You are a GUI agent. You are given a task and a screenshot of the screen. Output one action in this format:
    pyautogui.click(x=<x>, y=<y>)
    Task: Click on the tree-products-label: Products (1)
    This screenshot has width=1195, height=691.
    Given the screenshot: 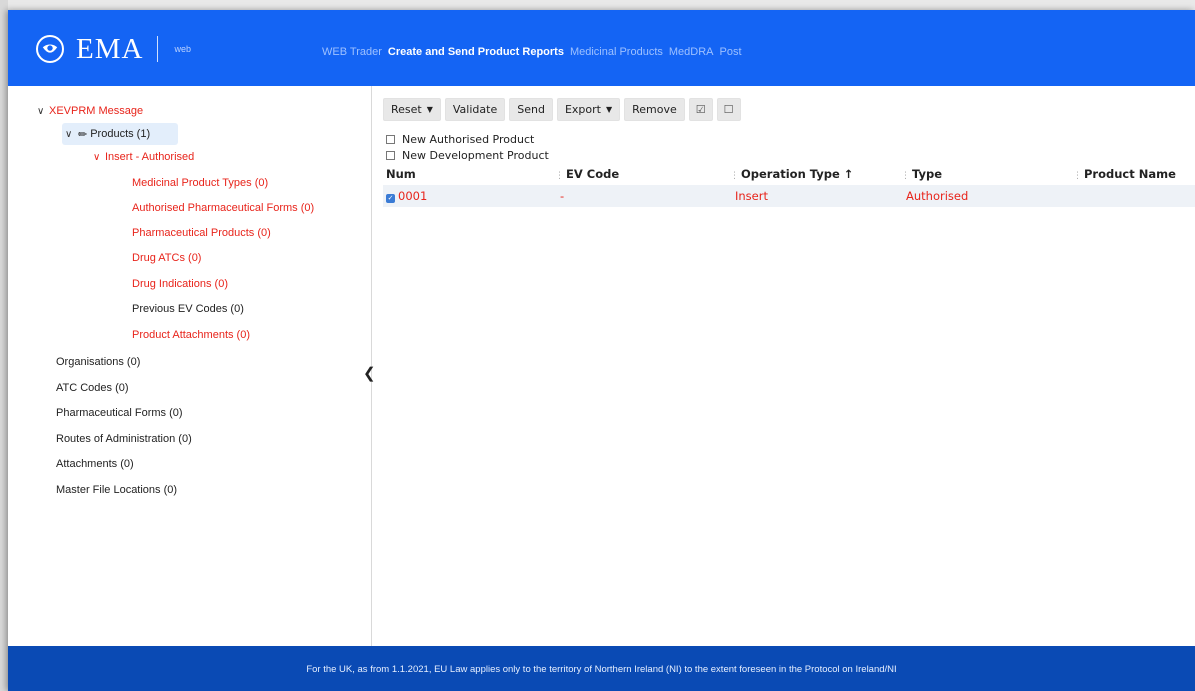 What is the action you would take?
    pyautogui.click(x=120, y=134)
    